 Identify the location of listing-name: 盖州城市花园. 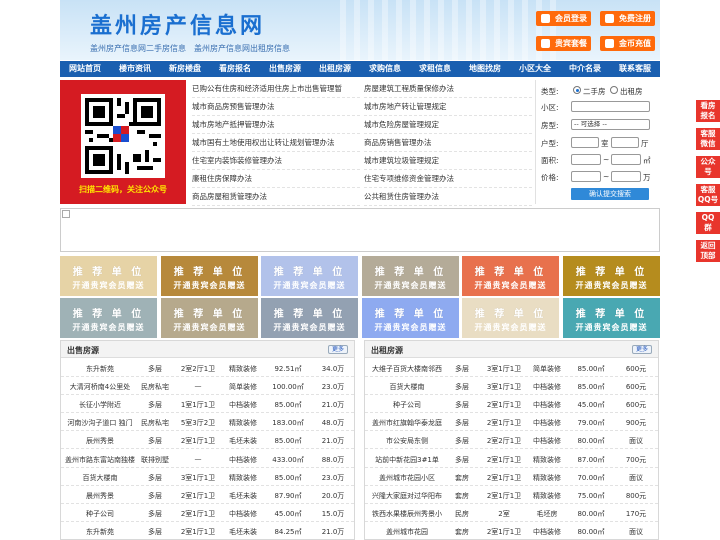
(407, 532).